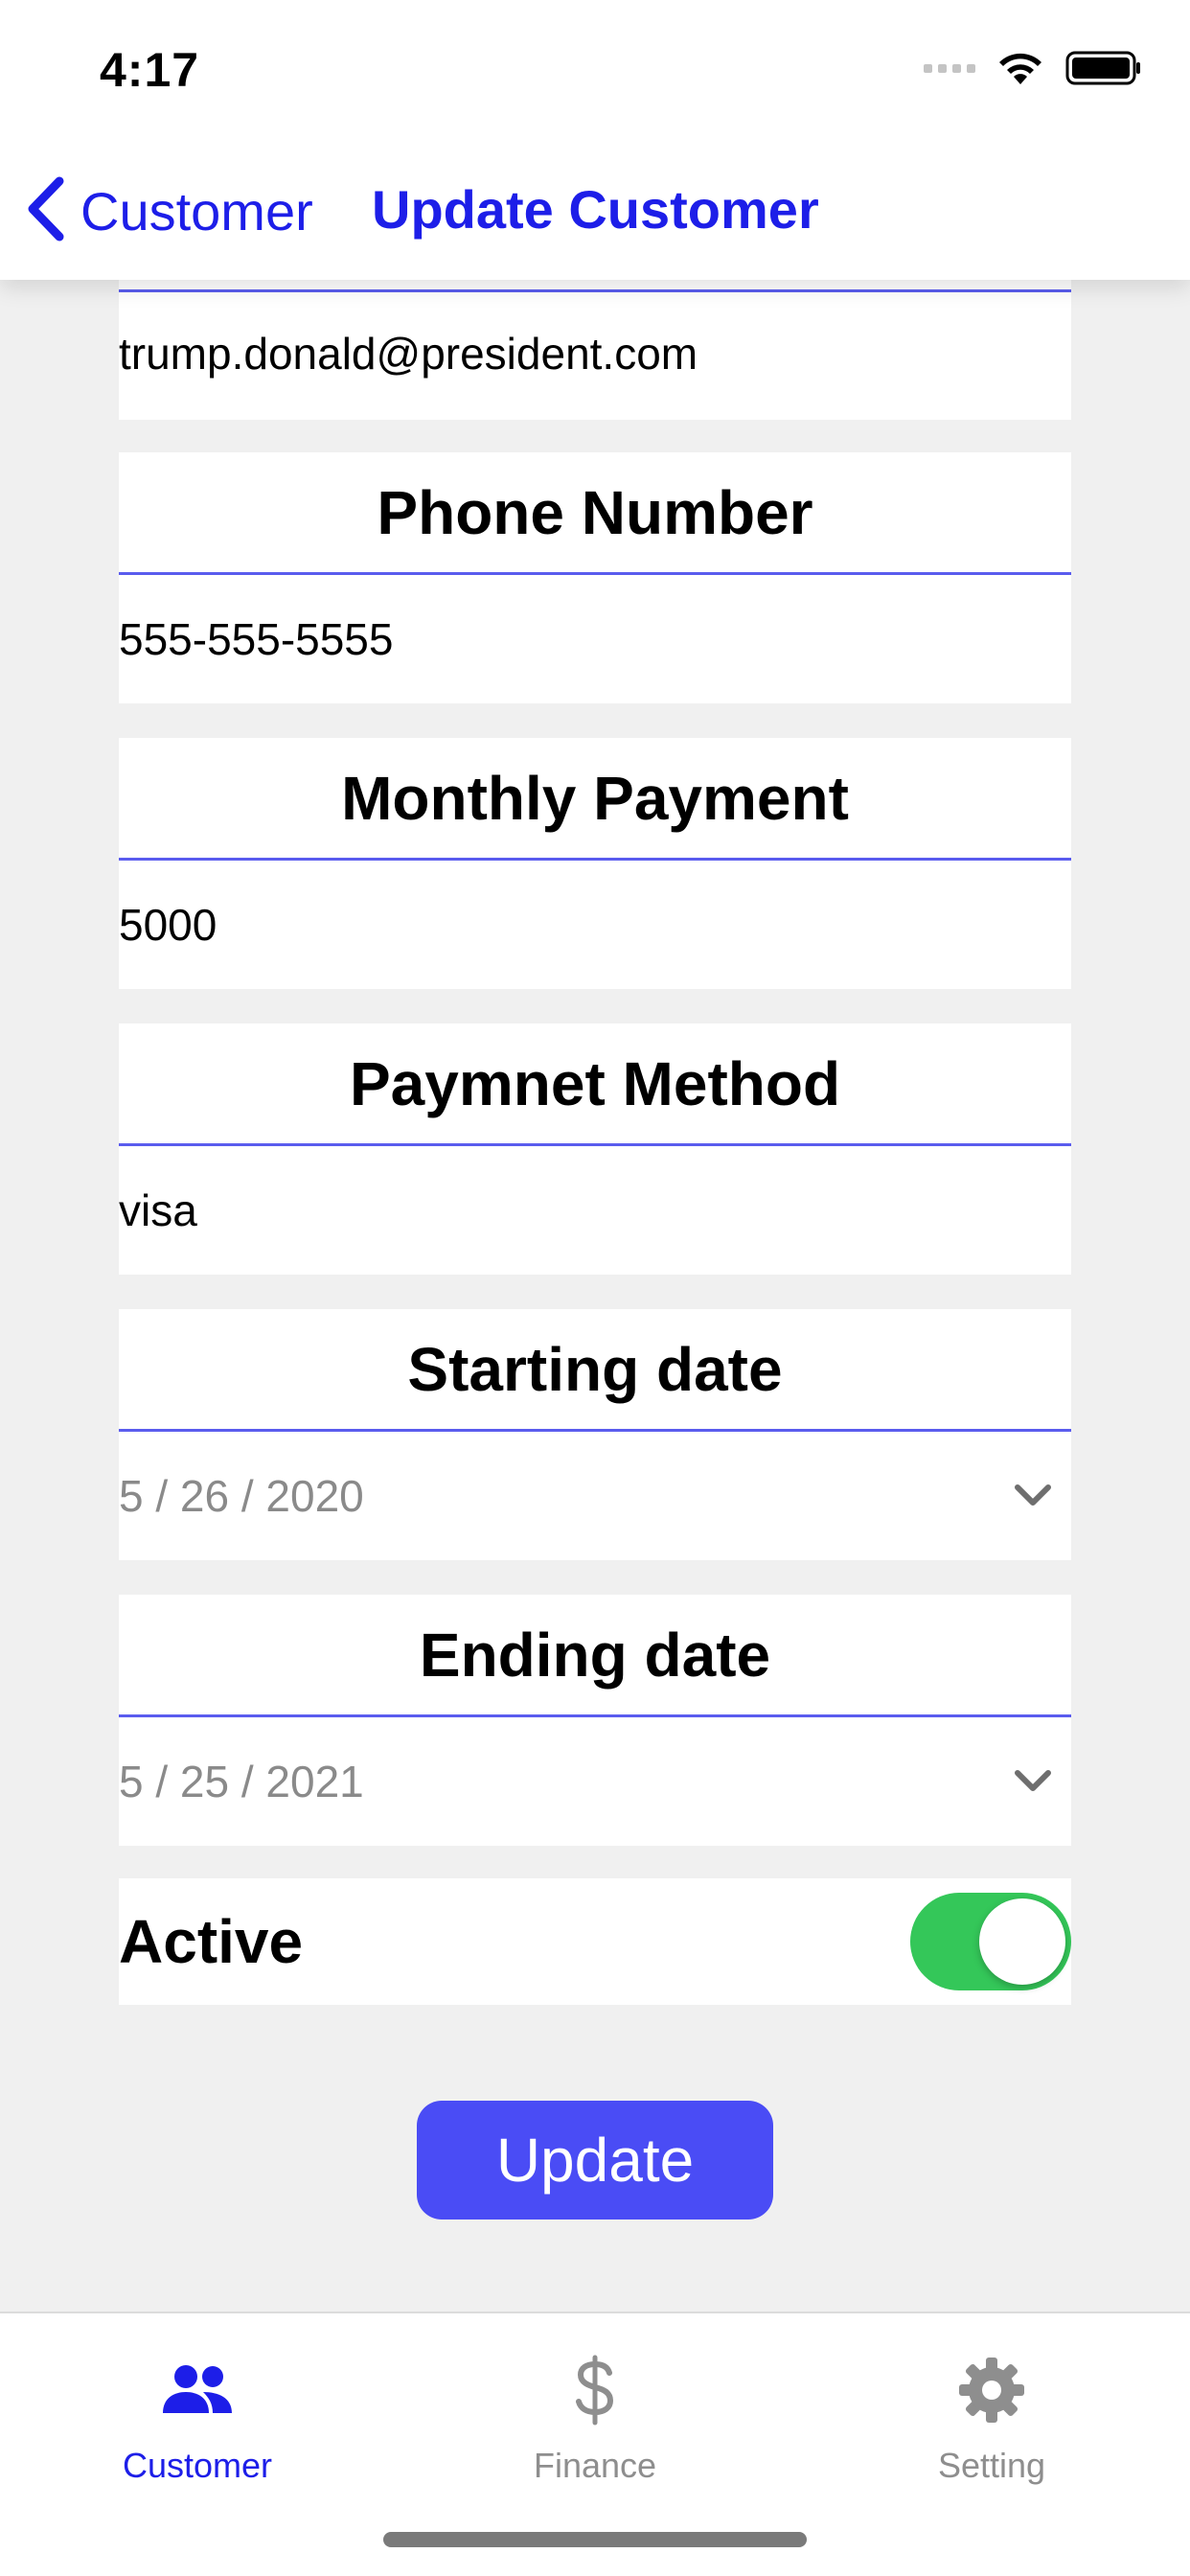 The image size is (1190, 2576). I want to click on dollar-icon, so click(595, 2390).